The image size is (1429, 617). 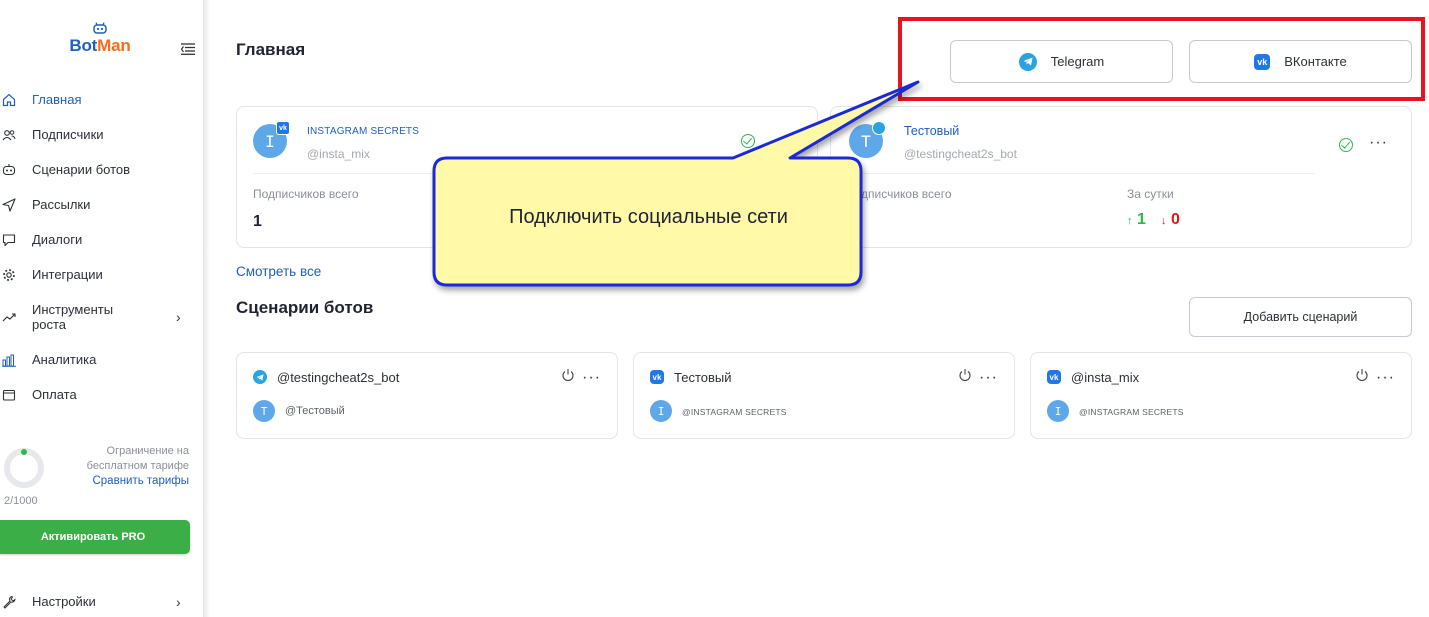 I want to click on arrow-up-icon: ↑, so click(x=1130, y=221).